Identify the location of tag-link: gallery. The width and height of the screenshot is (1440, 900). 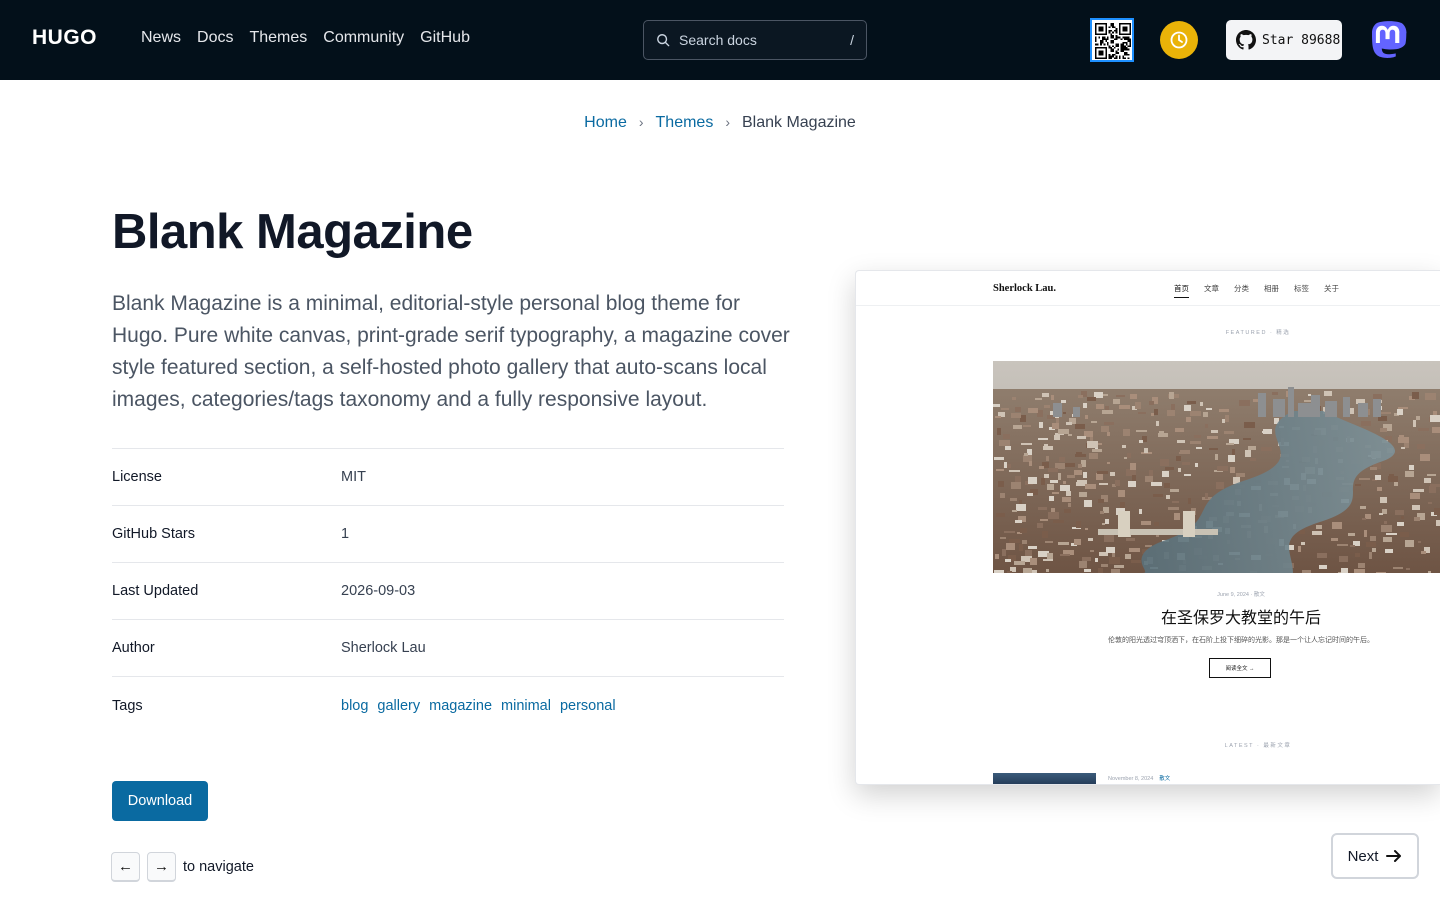
(398, 706).